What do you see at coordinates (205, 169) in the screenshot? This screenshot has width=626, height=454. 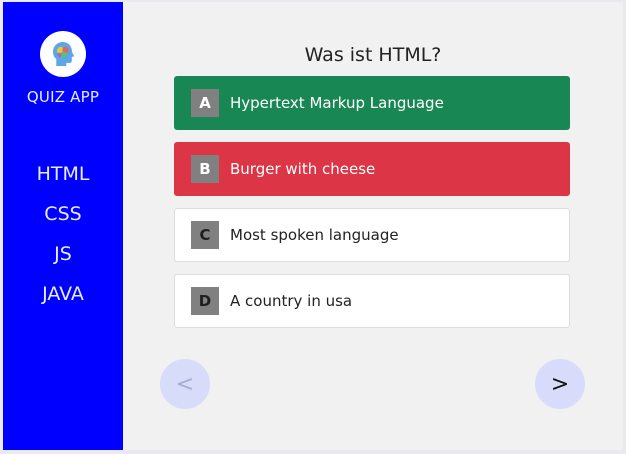 I see `option-letter-badge: B` at bounding box center [205, 169].